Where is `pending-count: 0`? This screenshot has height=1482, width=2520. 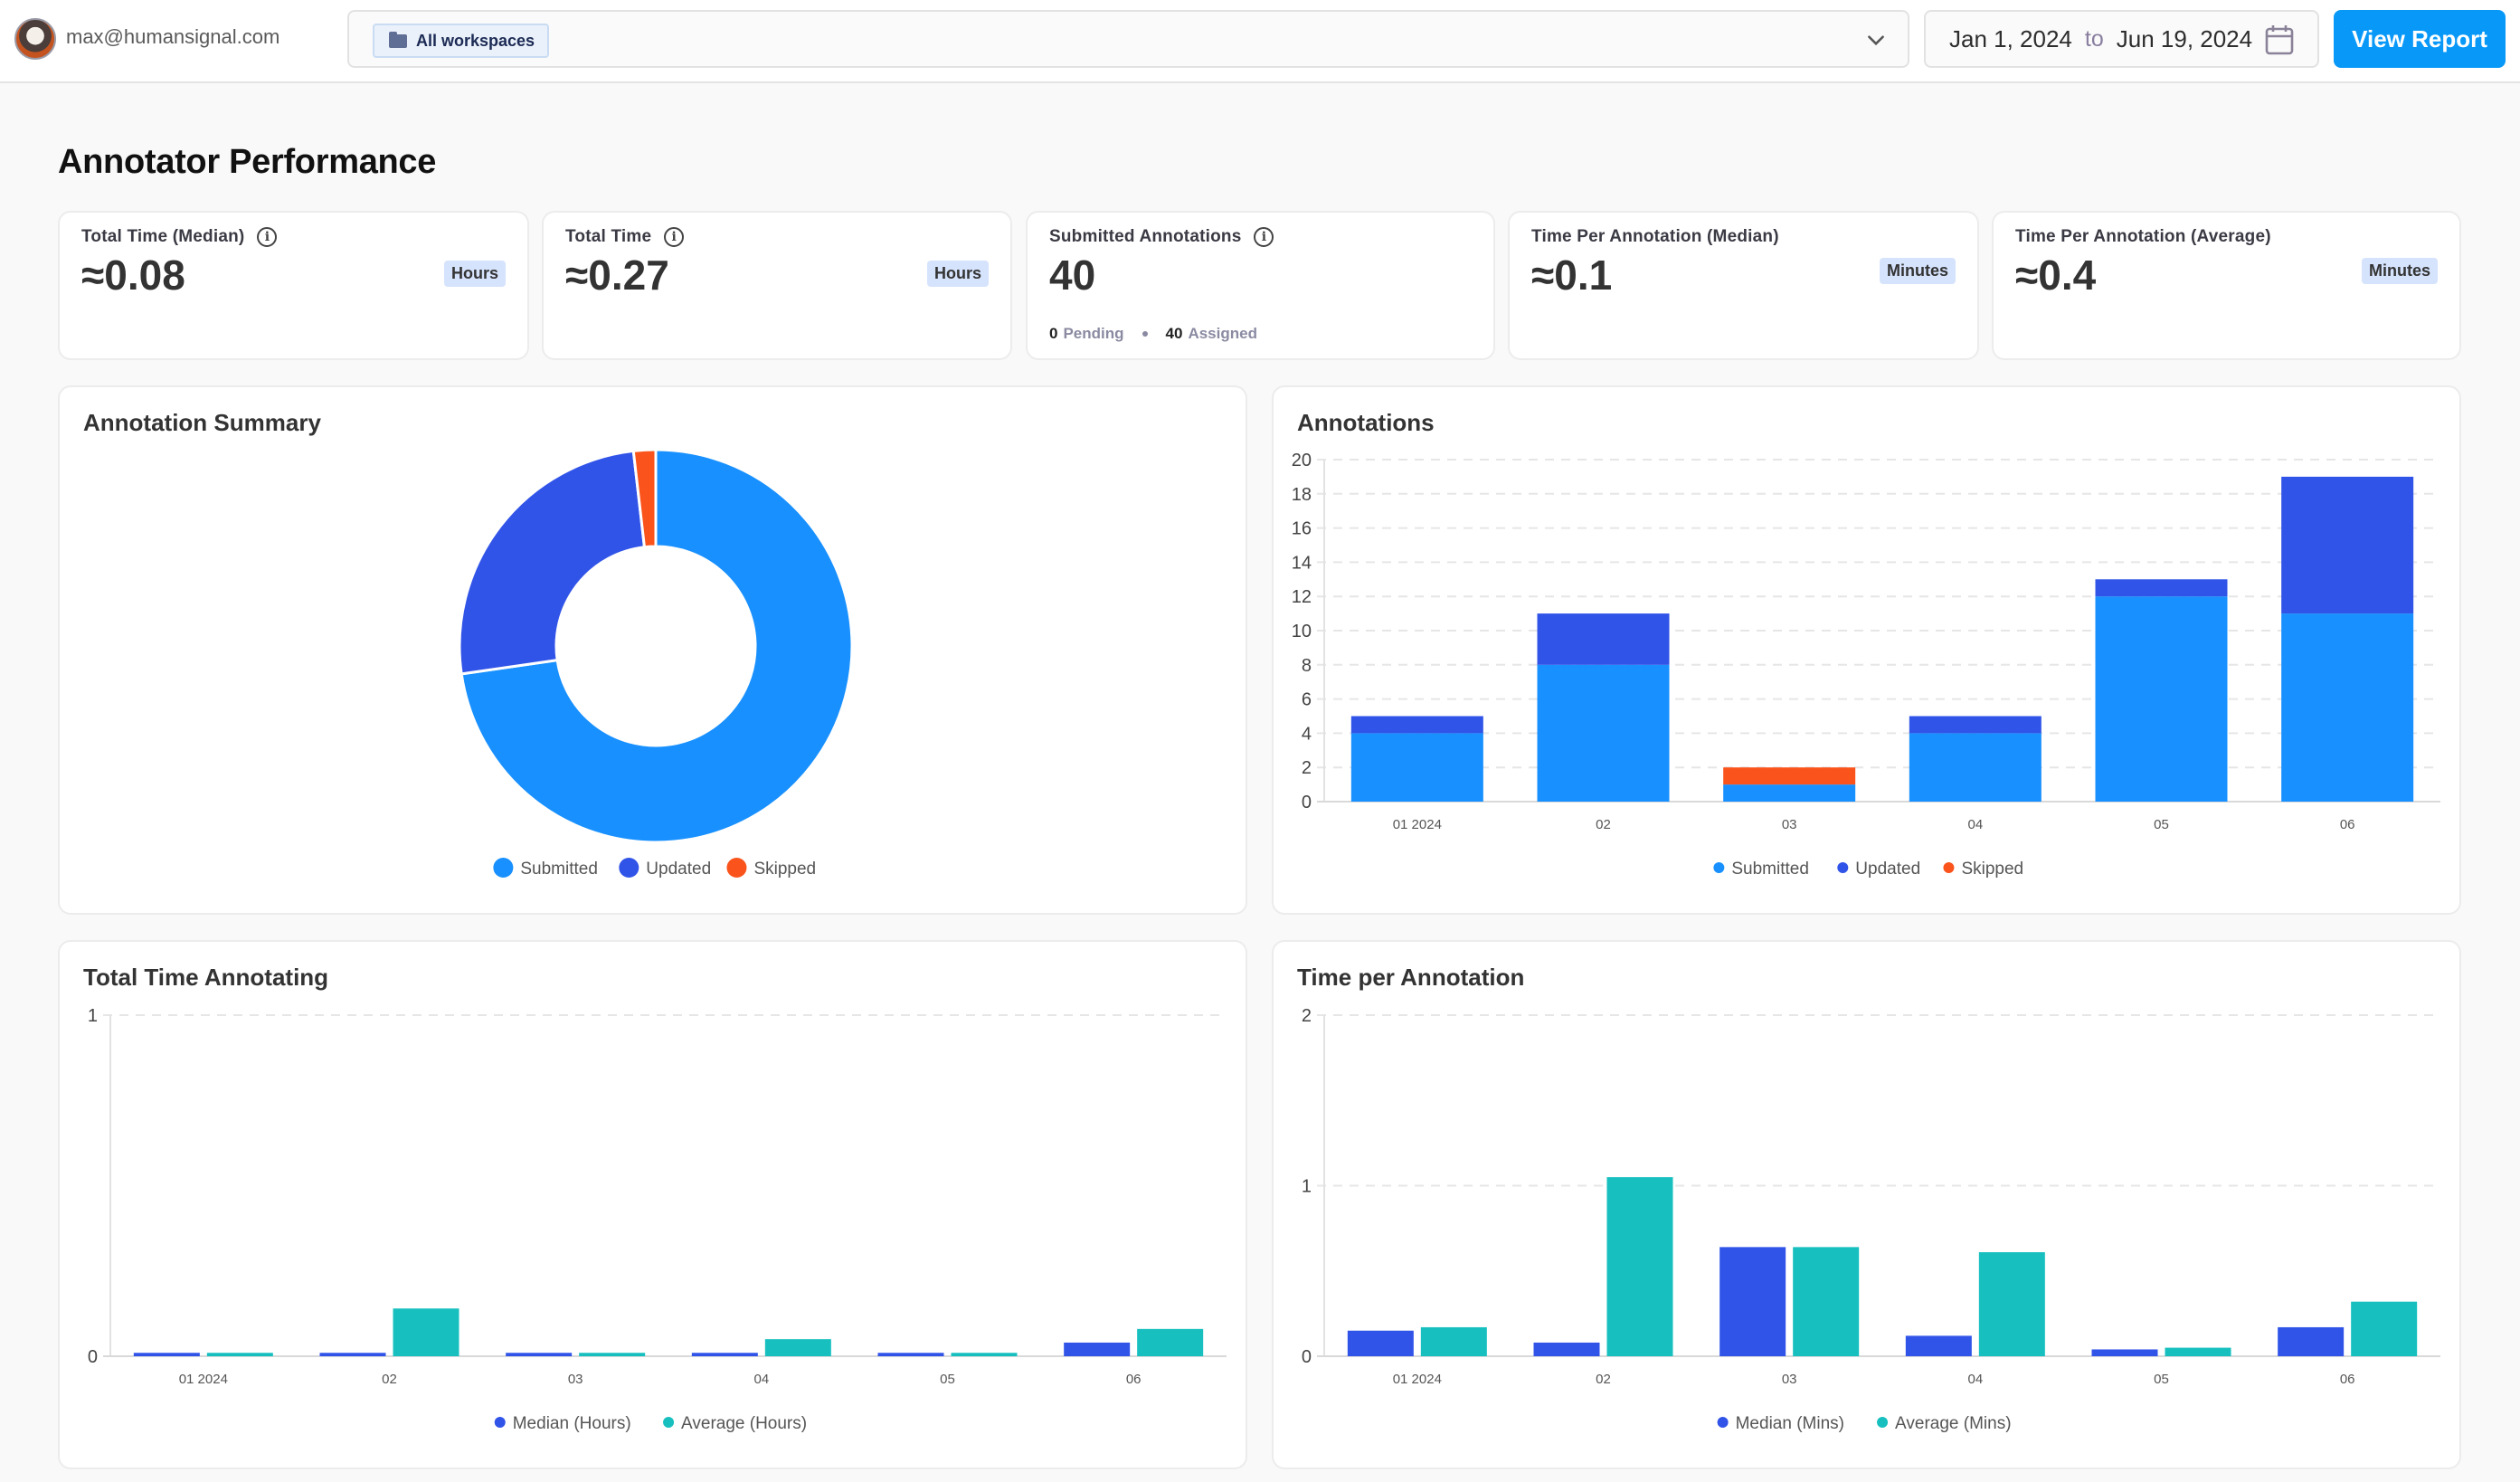 pending-count: 0 is located at coordinates (1053, 334).